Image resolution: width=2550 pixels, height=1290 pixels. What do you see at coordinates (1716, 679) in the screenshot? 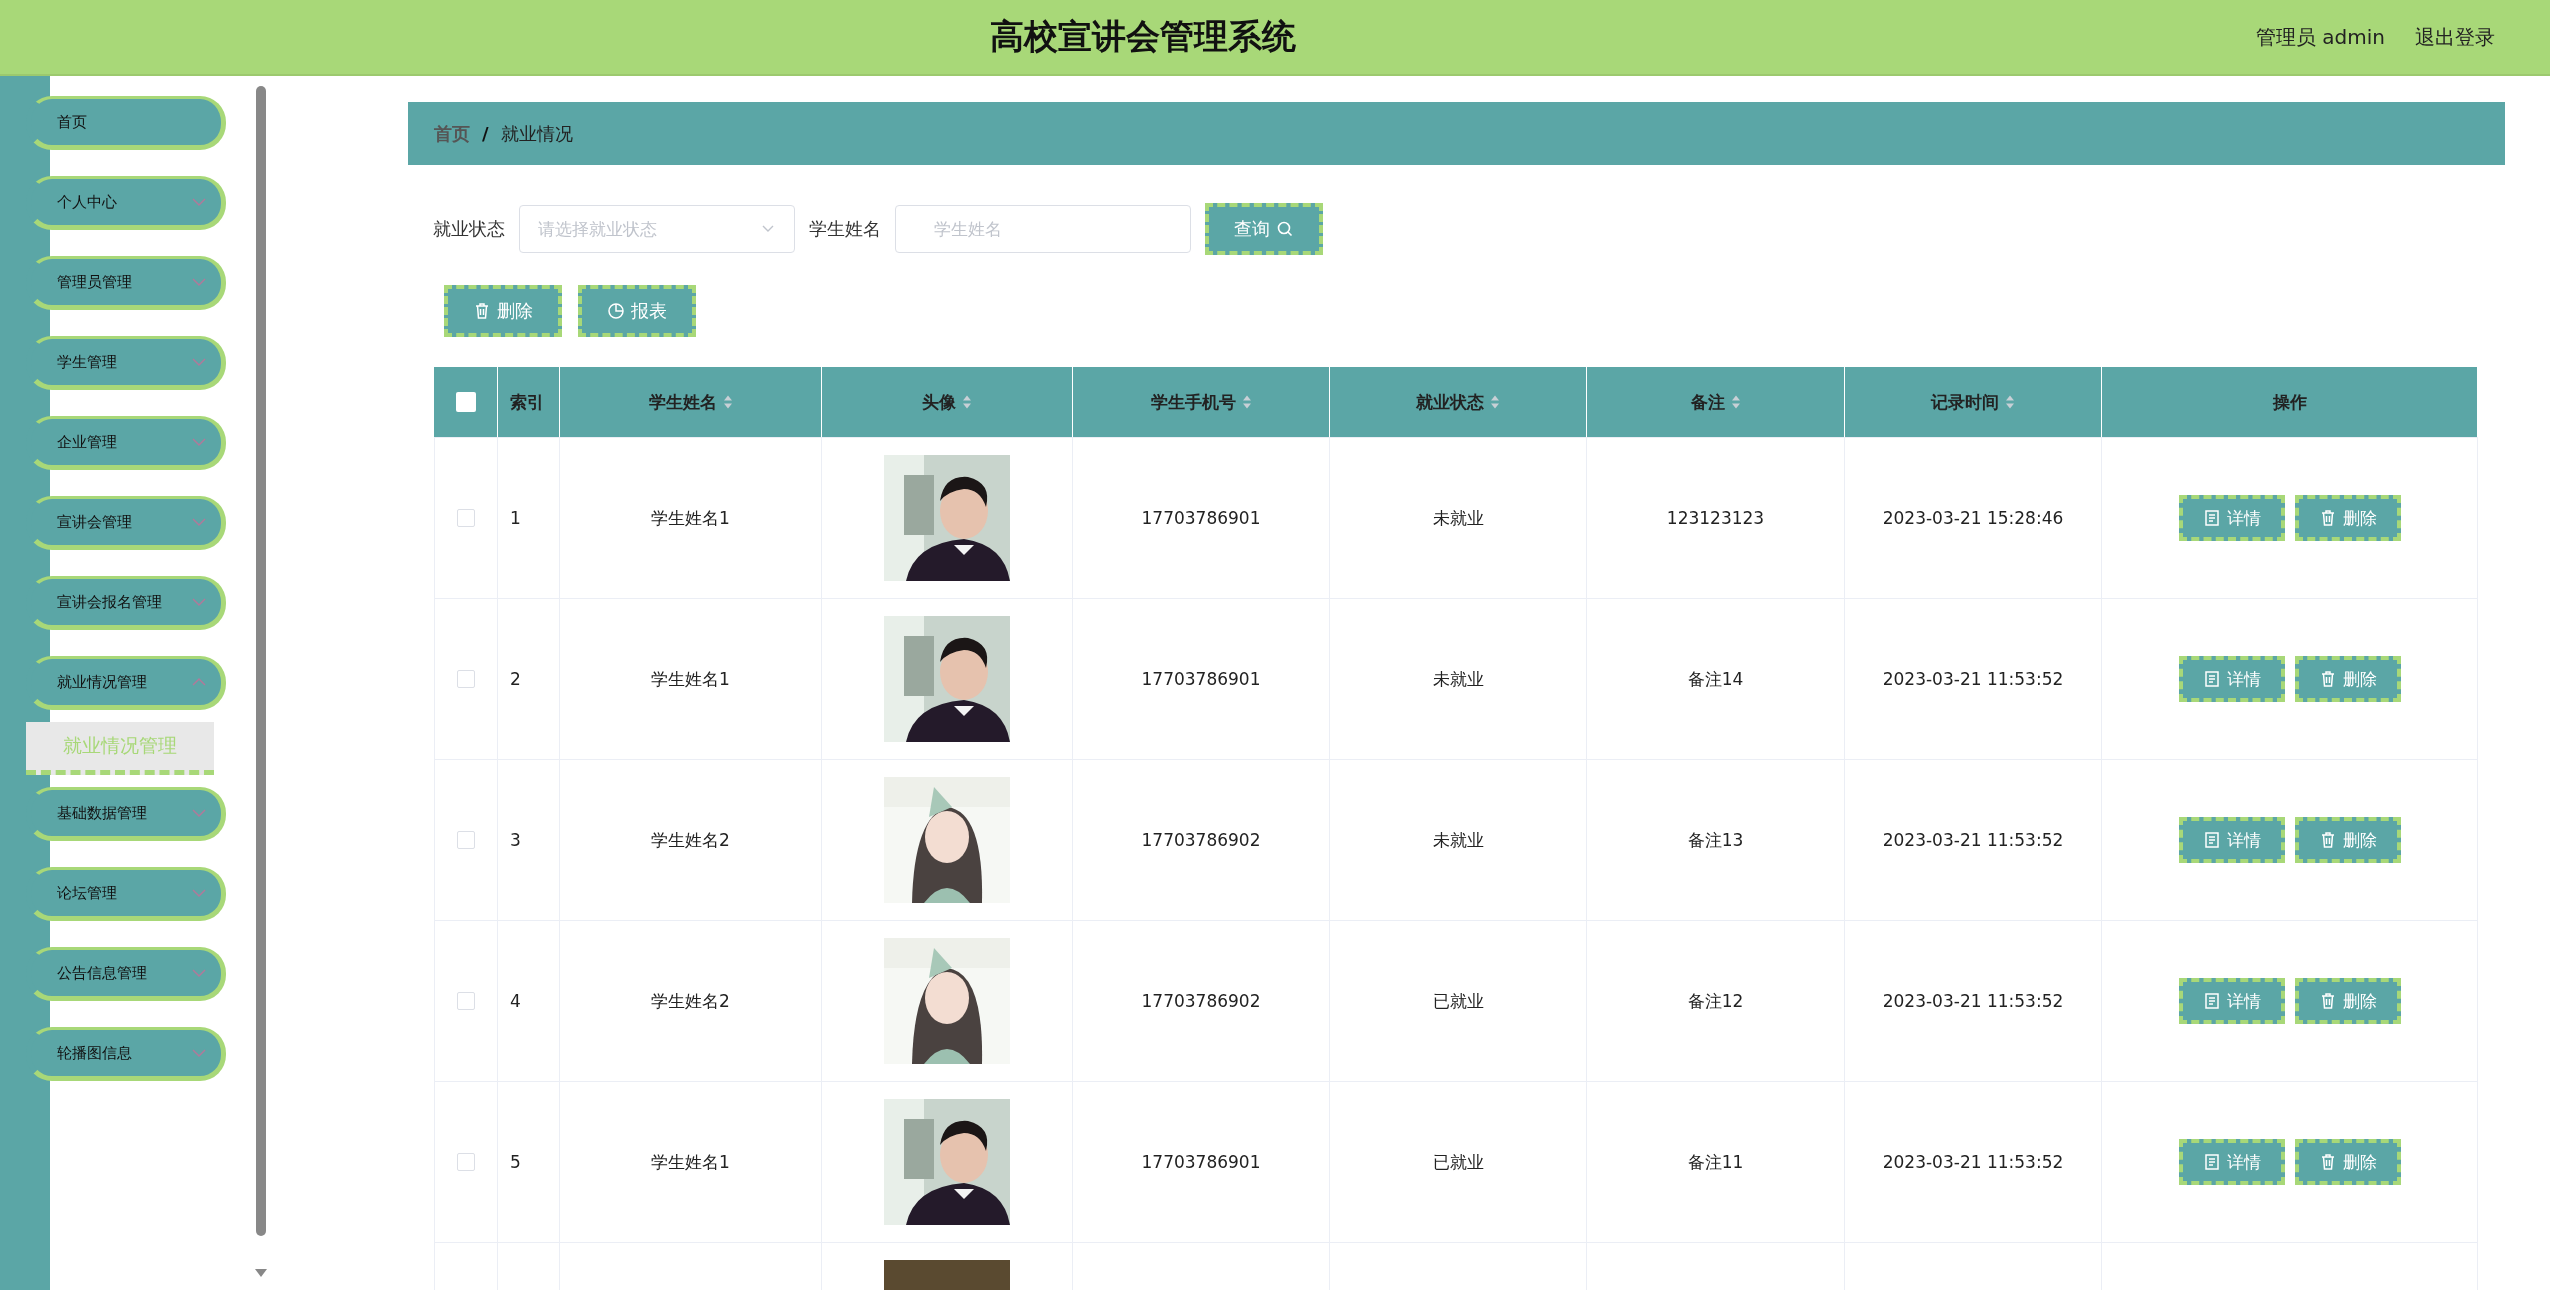
I see `table-cell: 备注14` at bounding box center [1716, 679].